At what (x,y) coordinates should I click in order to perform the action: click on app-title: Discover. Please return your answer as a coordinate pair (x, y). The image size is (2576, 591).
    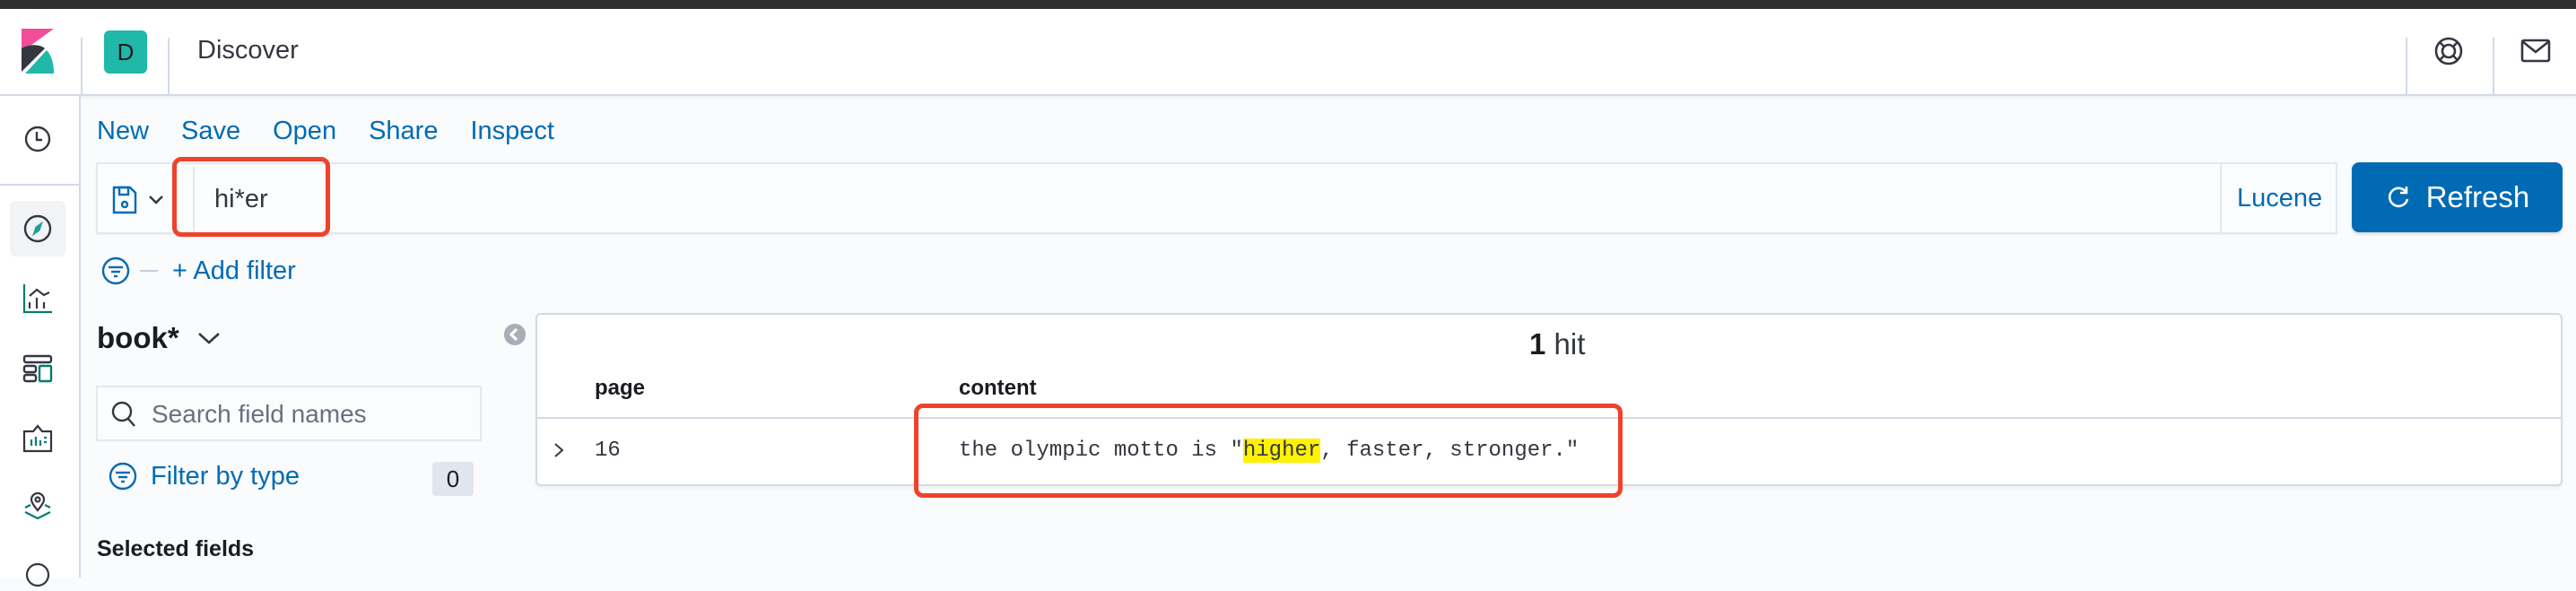
    Looking at the image, I should click on (248, 50).